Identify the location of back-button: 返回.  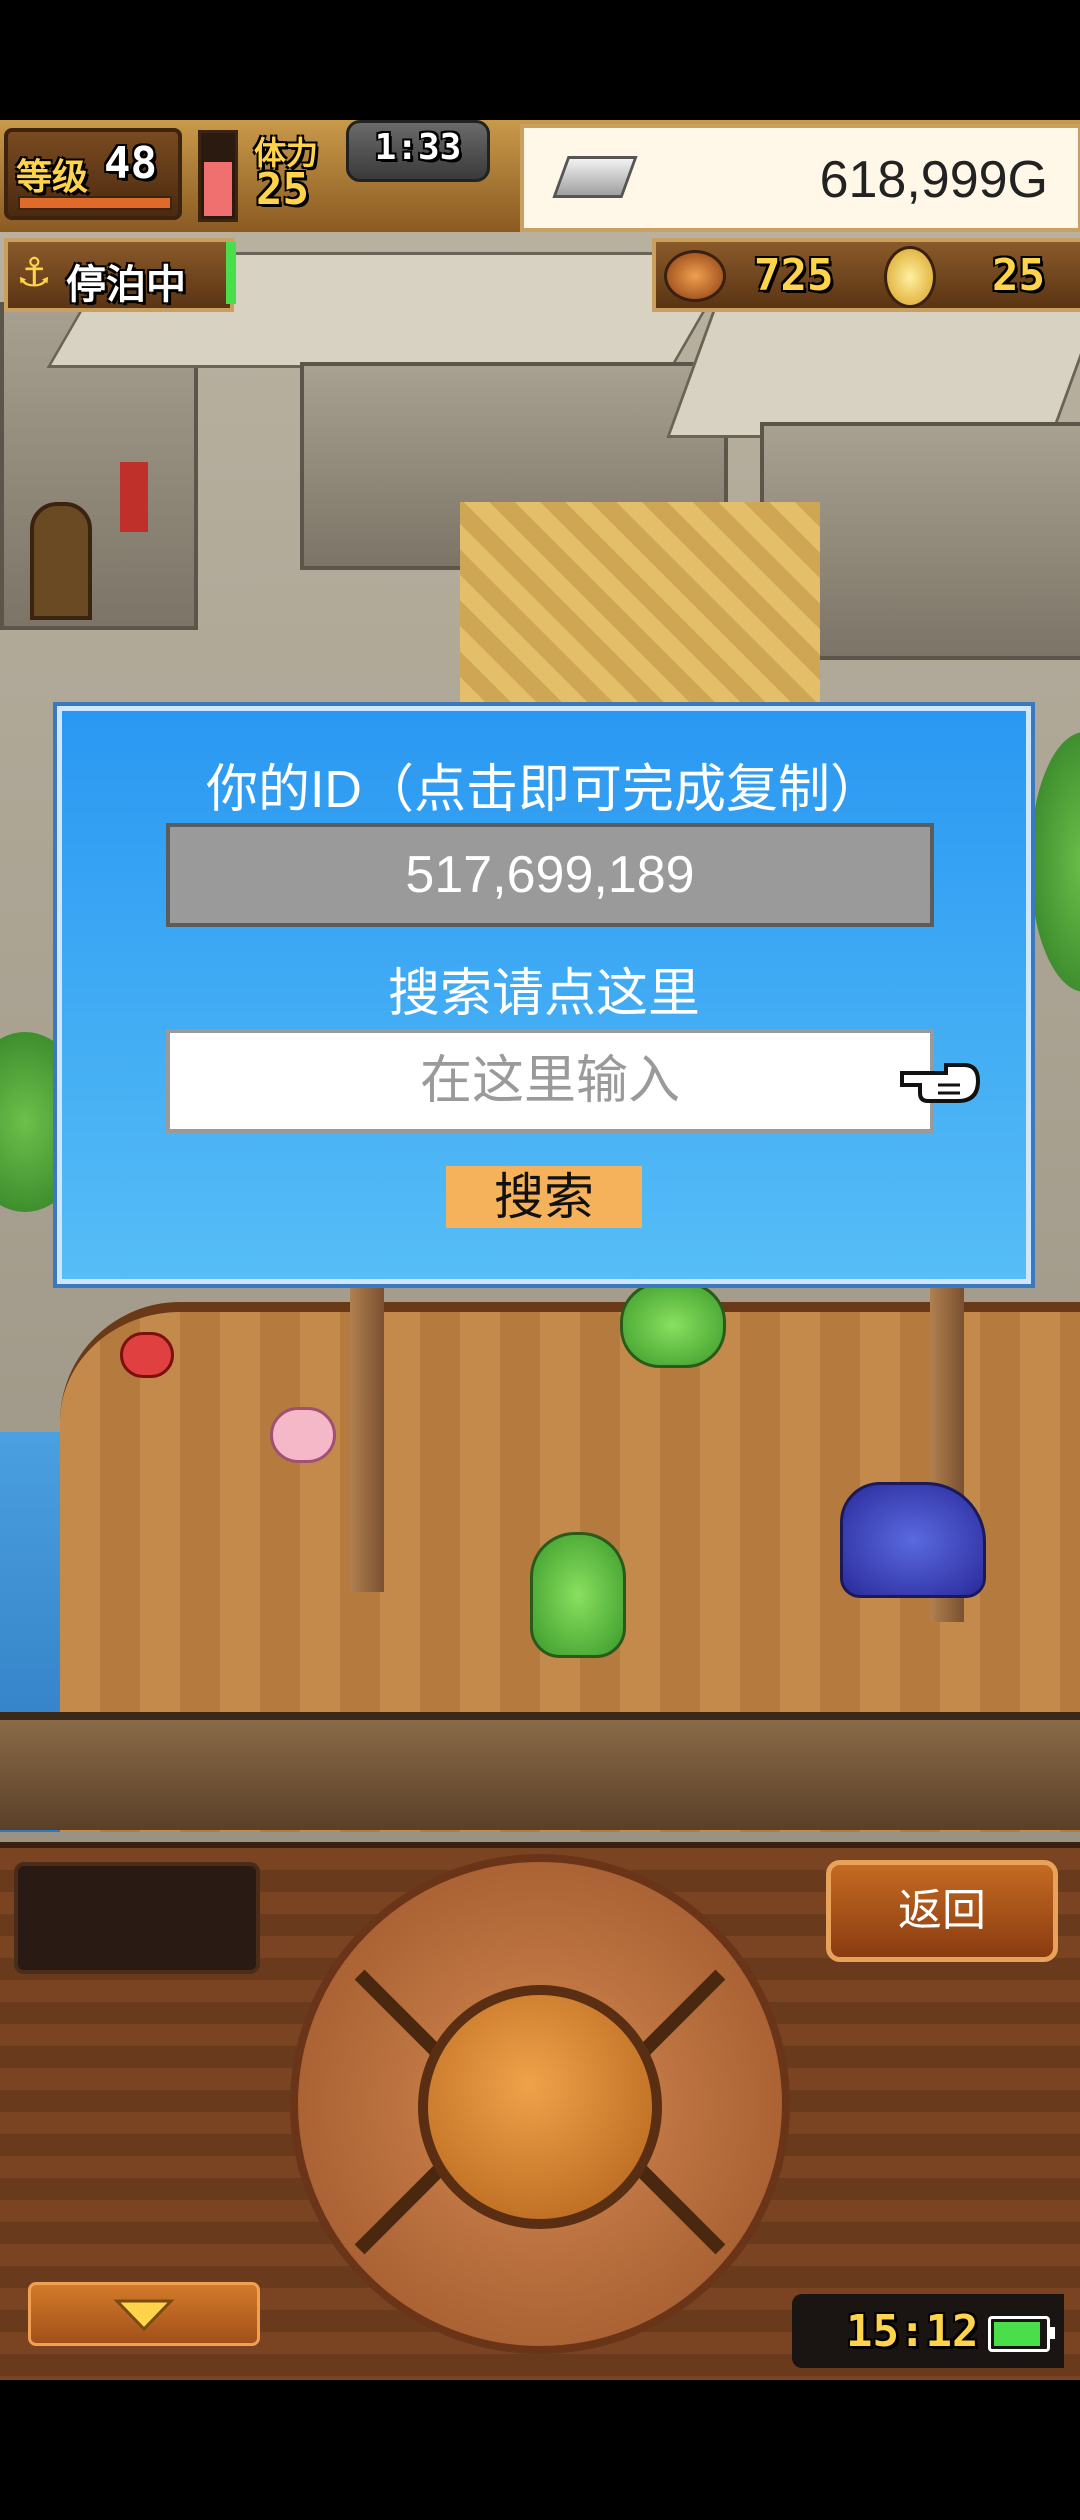
(942, 1911).